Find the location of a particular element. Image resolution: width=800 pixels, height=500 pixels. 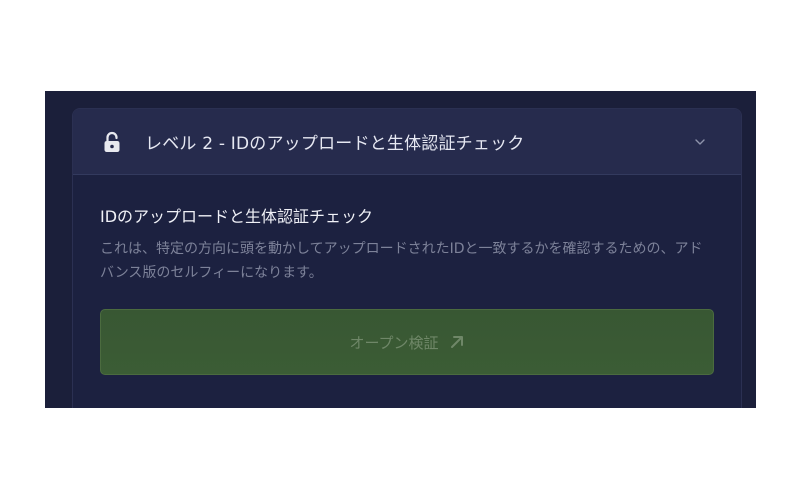

accordion-header-level-2: レベル 2 - IDのアップロードと生体認証チェック is located at coordinates (407, 142).